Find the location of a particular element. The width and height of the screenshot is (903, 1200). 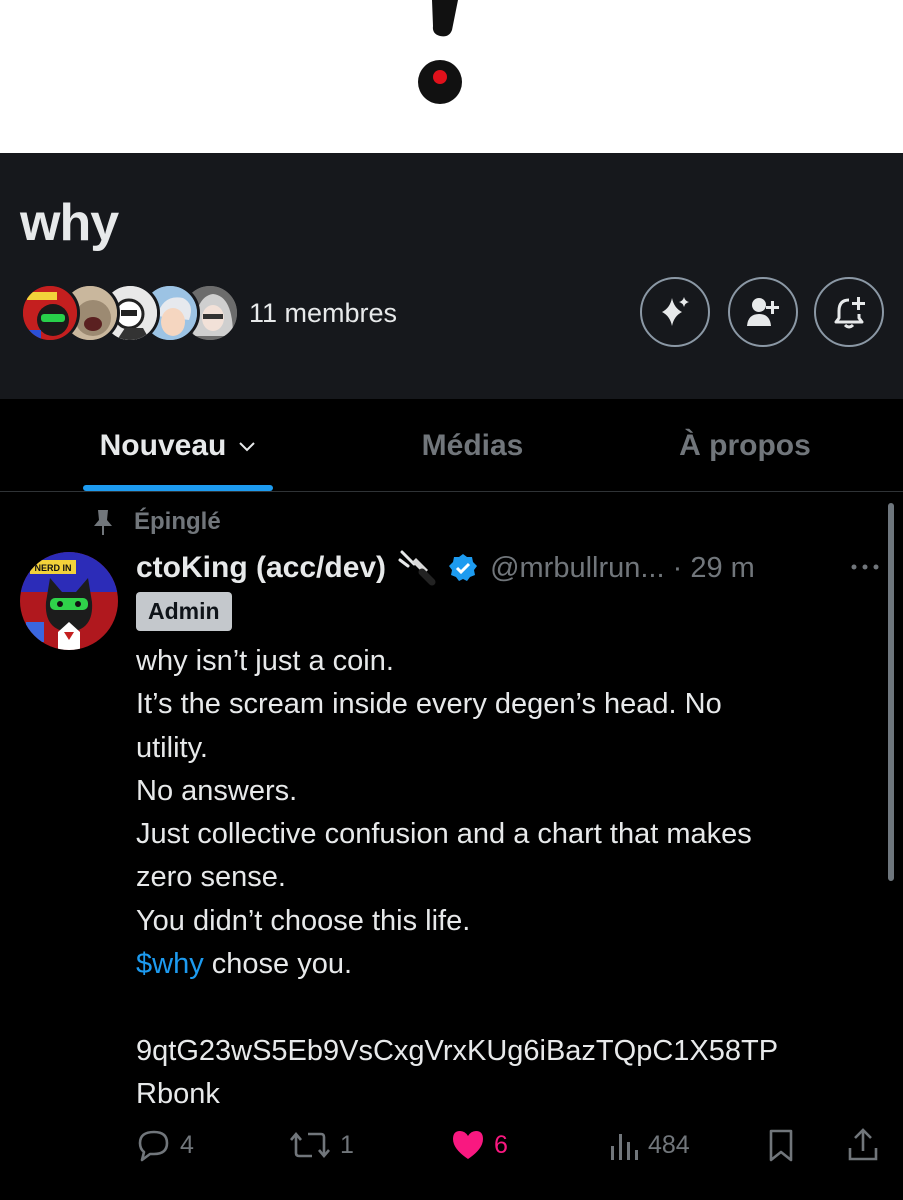

author-avatar-image: NERD IN is located at coordinates (69, 601).